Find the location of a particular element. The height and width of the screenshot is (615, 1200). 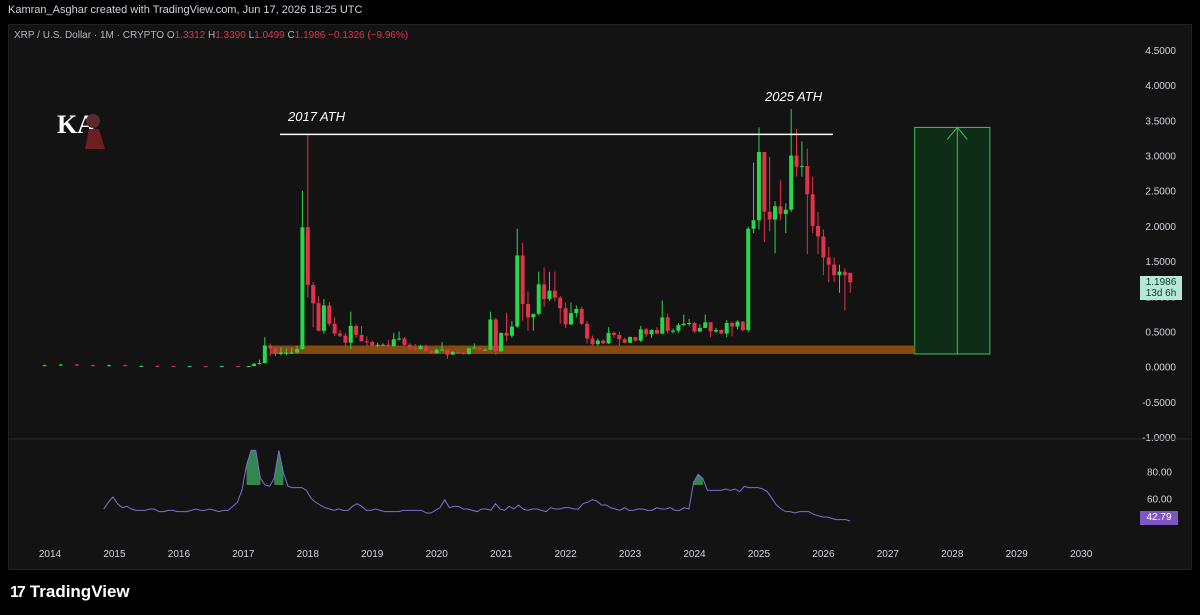

time-tick-label: 2017 is located at coordinates (243, 554).